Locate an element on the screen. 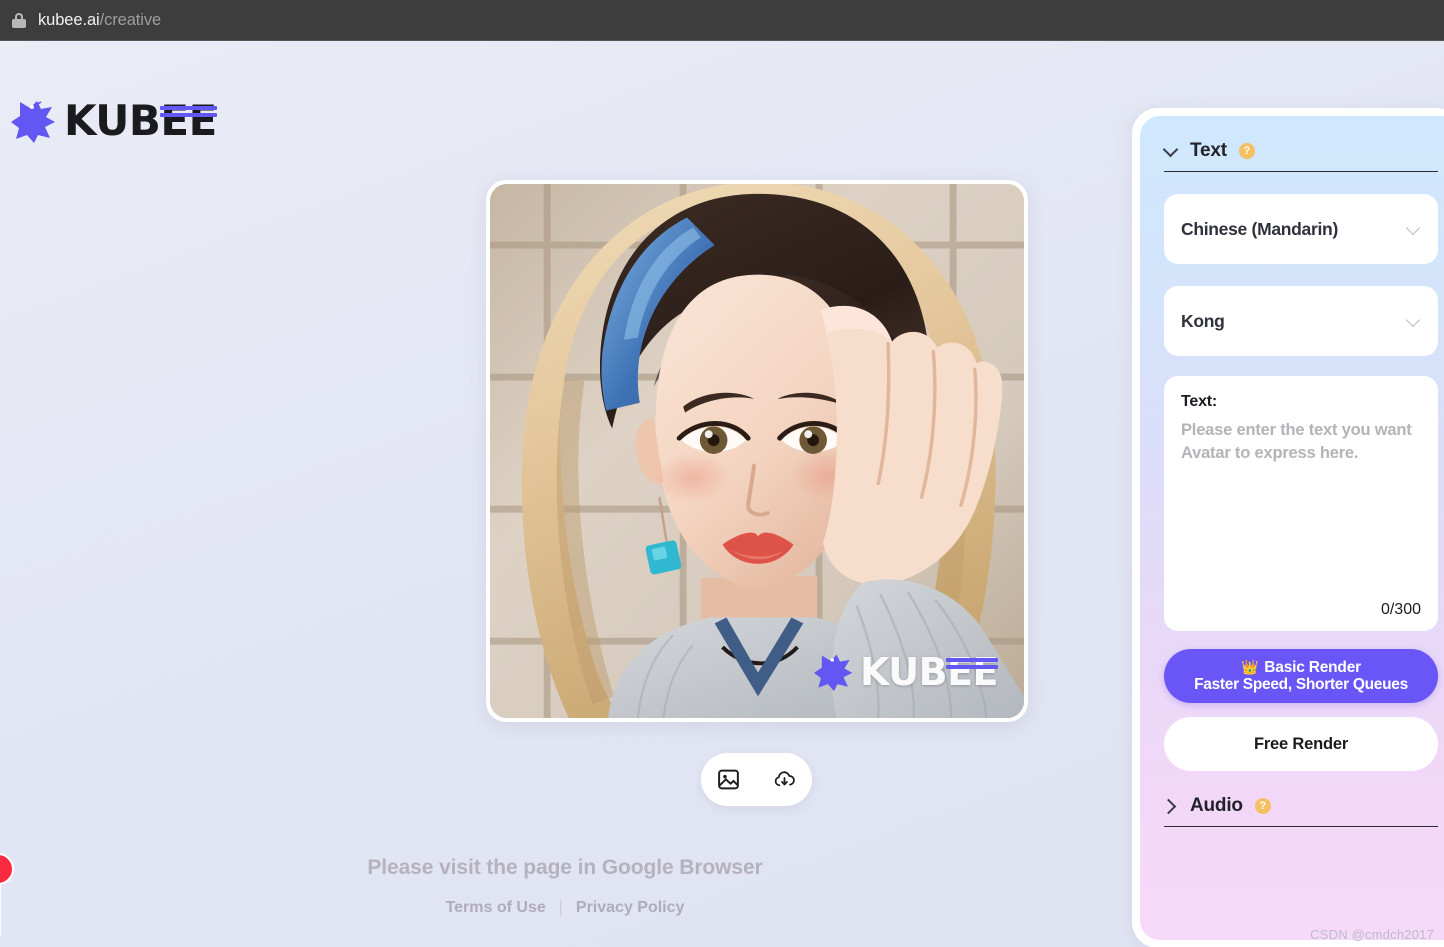 The height and width of the screenshot is (947, 1444). preview-image-button is located at coordinates (729, 780).